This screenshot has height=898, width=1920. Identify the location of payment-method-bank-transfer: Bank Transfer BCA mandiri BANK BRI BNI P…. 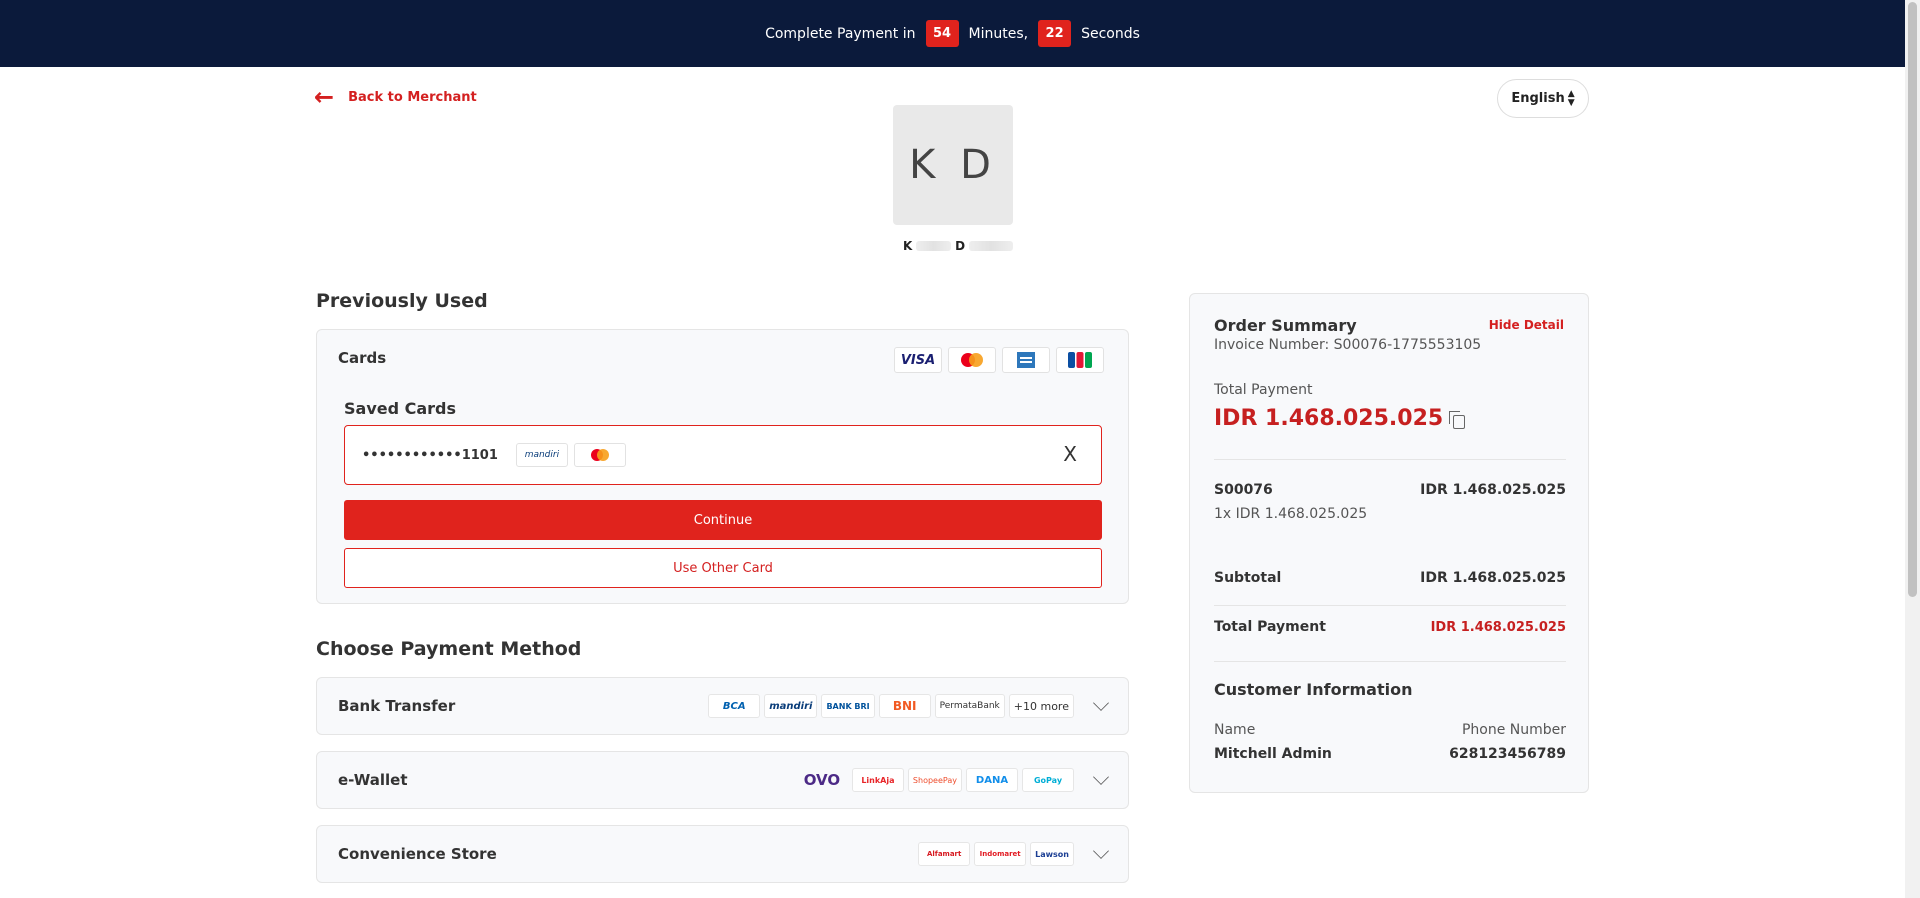
(722, 706).